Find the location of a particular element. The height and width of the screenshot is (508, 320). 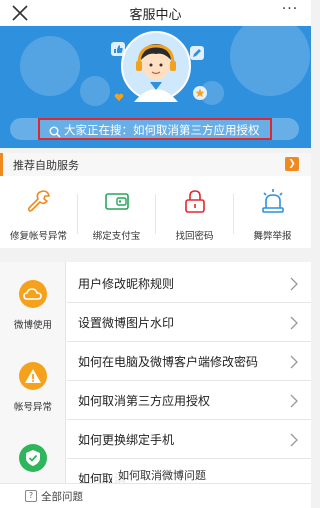

service-label: 绑定支付宝 is located at coordinates (116, 236).